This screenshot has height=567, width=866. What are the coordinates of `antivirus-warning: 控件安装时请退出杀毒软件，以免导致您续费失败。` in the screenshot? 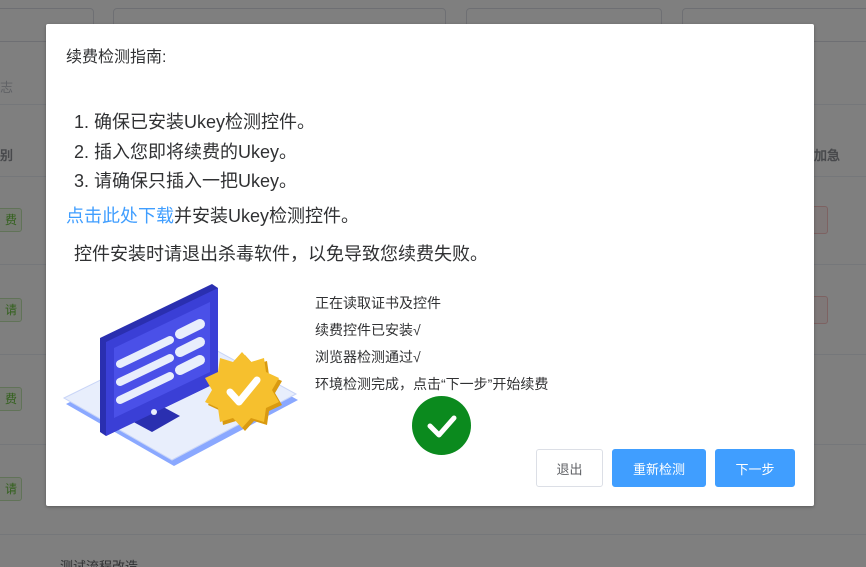 It's located at (281, 254).